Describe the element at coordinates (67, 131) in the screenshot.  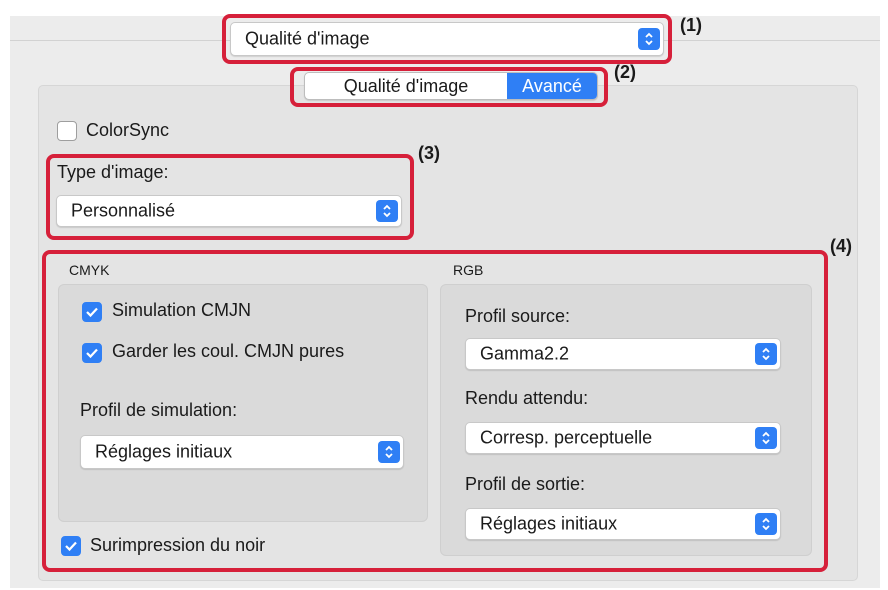
I see `colorsync-checkbox` at that location.